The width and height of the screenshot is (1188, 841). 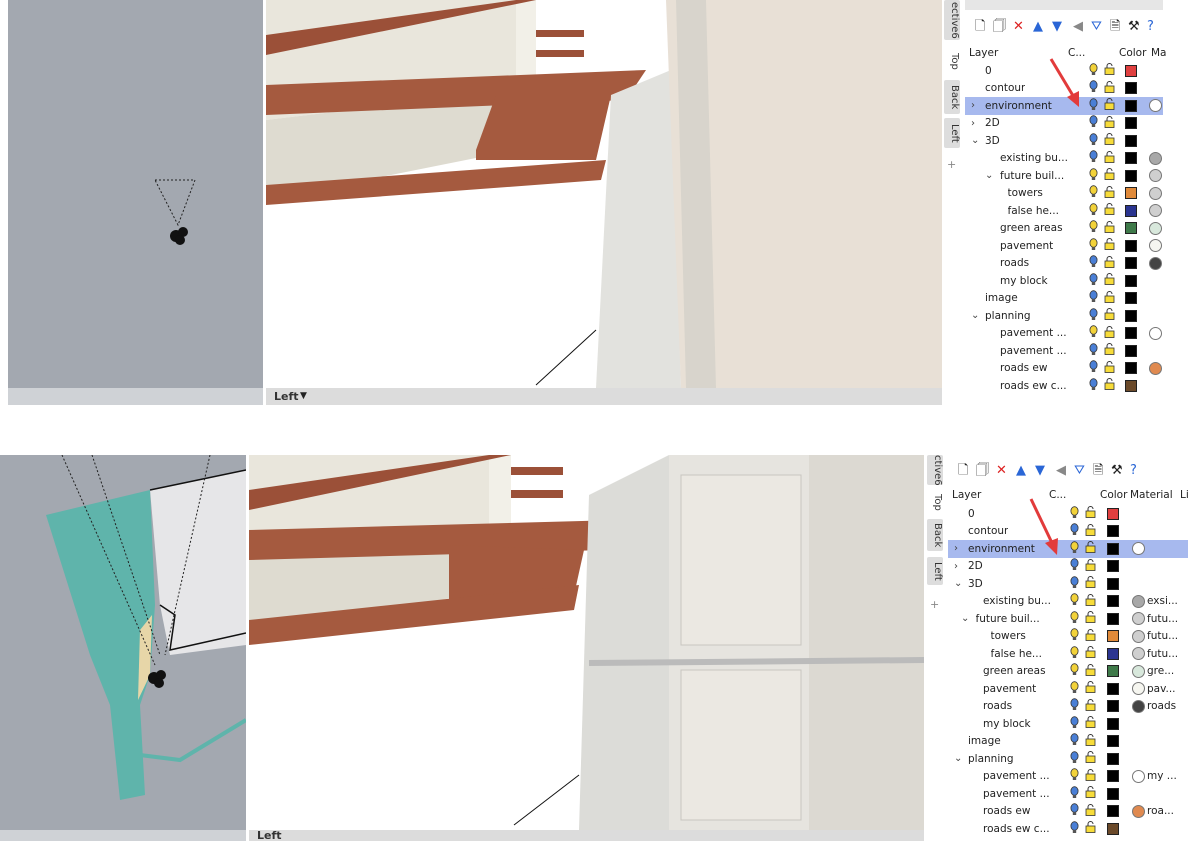 I want to click on expand-chevron-icon: ›, so click(x=973, y=105).